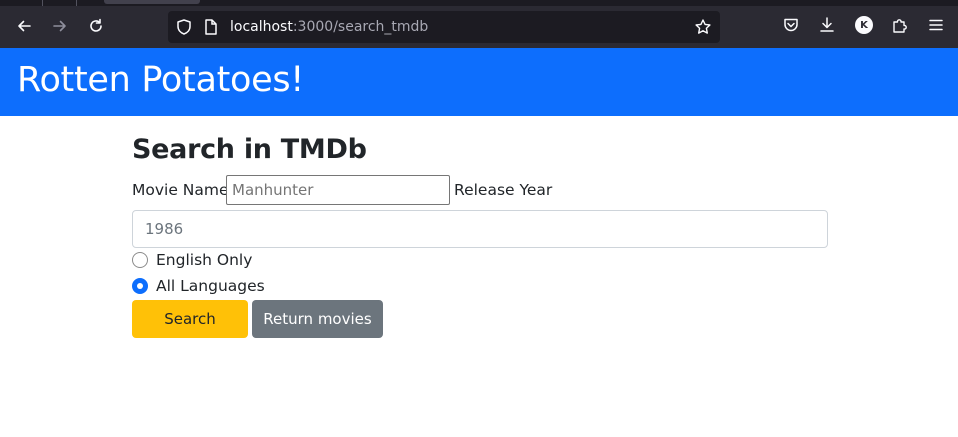  I want to click on active-tab, so click(152, 2).